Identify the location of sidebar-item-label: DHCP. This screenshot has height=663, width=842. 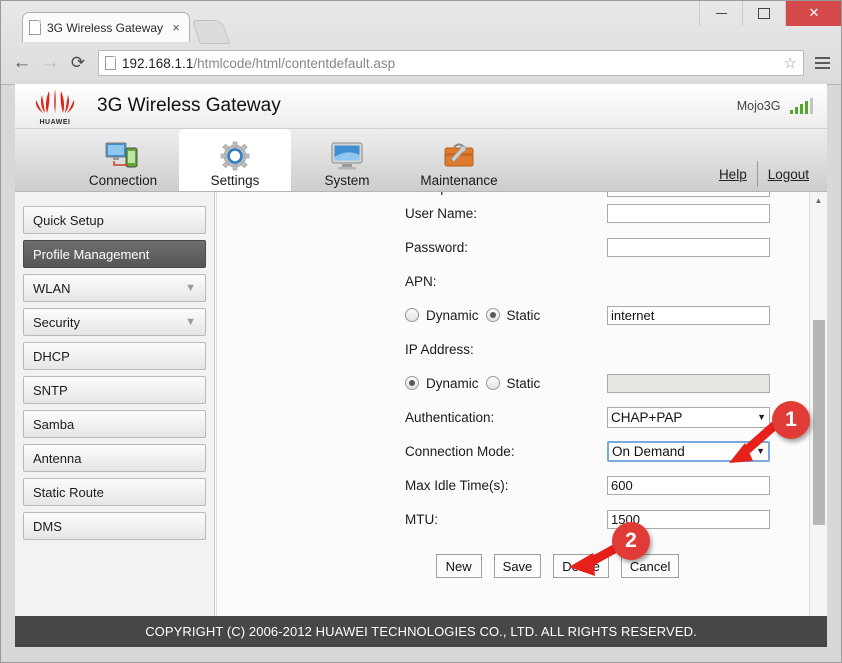
(51, 356).